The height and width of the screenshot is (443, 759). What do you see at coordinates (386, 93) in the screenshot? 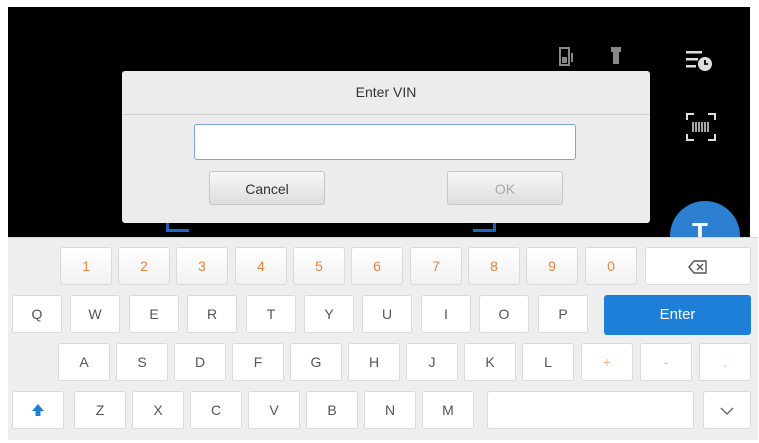
I see `dialog-title: Enter VIN` at bounding box center [386, 93].